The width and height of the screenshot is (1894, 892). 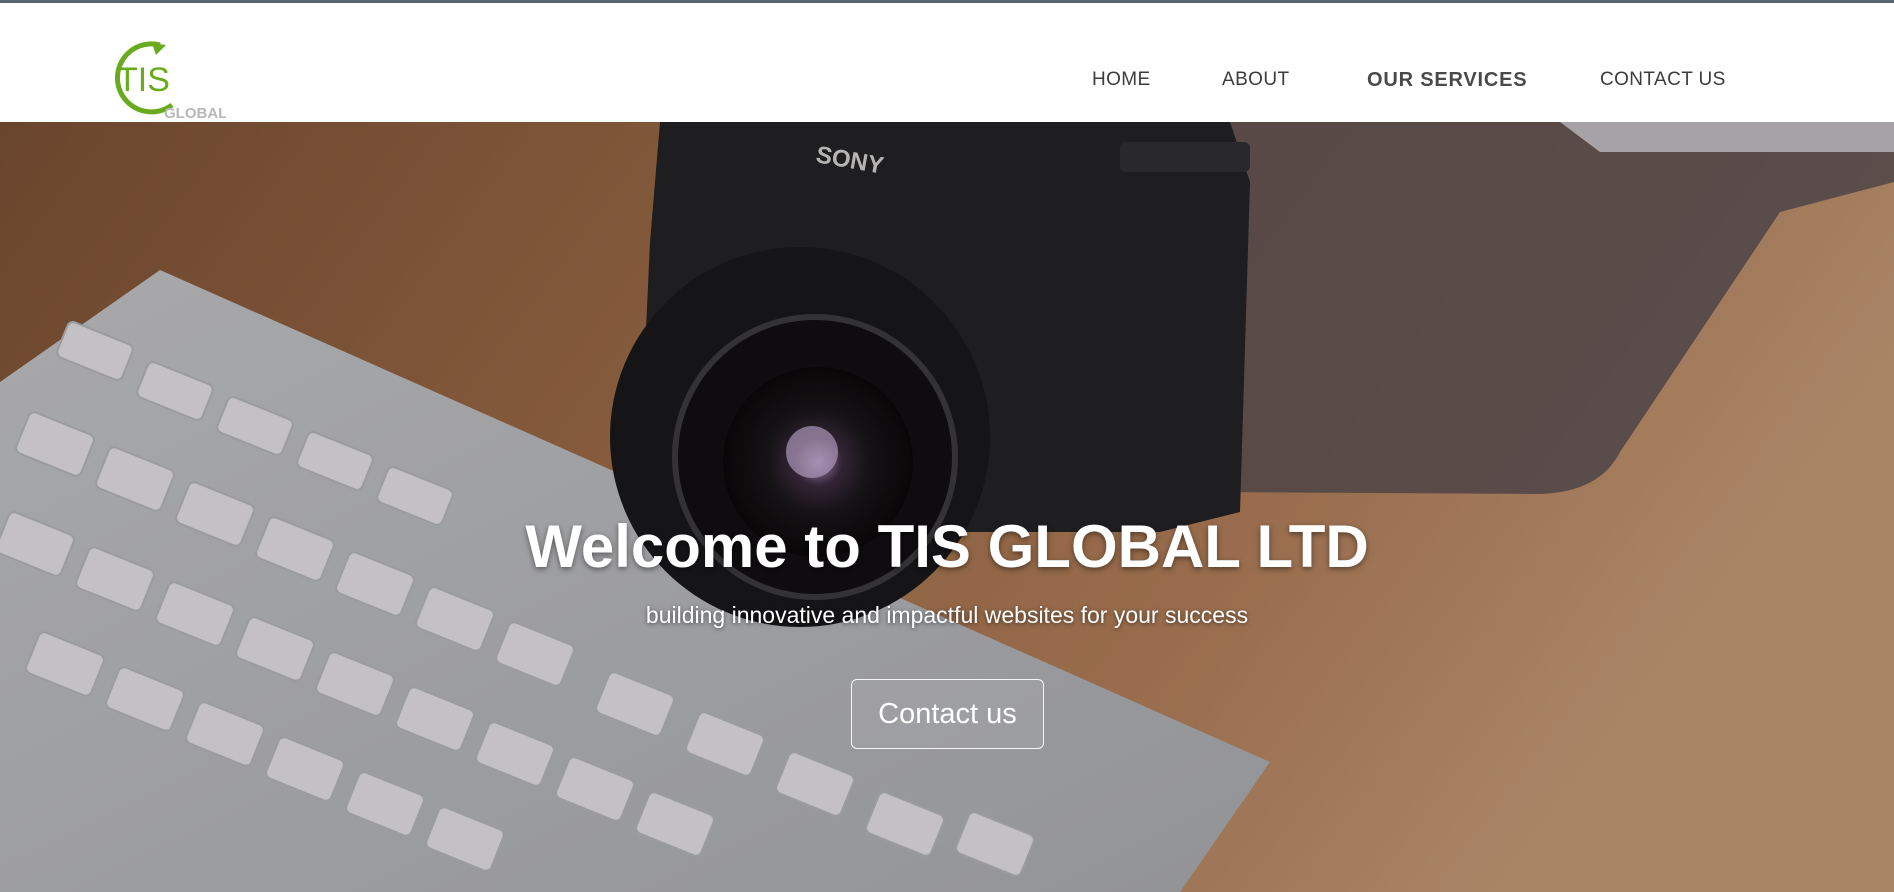 I want to click on nav-contact-us: CONTACT US, so click(x=1663, y=80).